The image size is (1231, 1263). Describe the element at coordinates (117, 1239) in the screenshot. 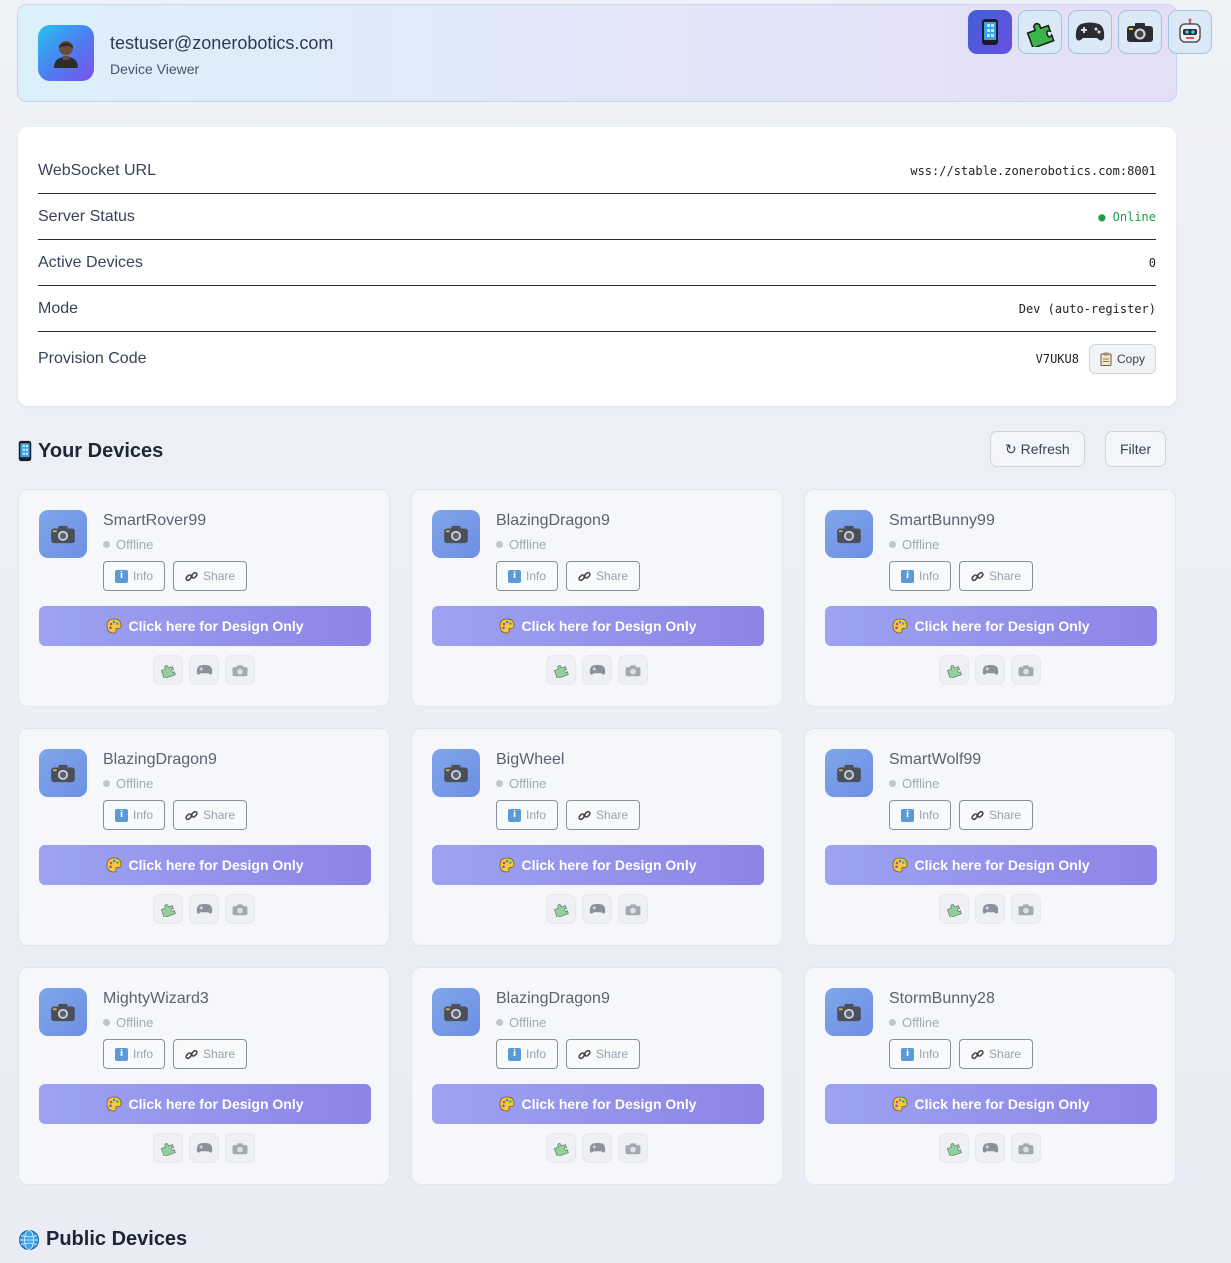

I see `public-devices-label: Public Devices` at that location.